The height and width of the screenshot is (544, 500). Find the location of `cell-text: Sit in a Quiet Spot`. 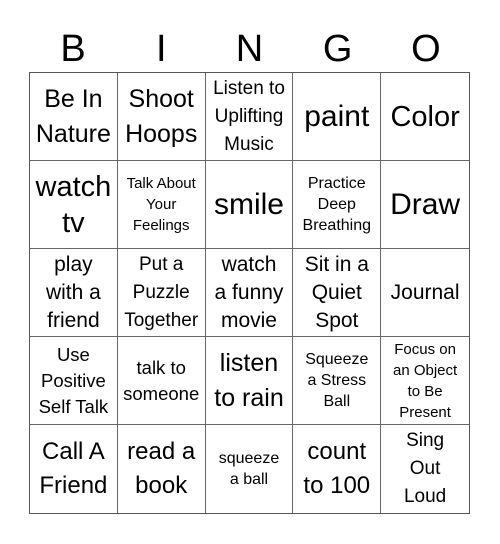

cell-text: Sit in a Quiet Spot is located at coordinates (336, 292).